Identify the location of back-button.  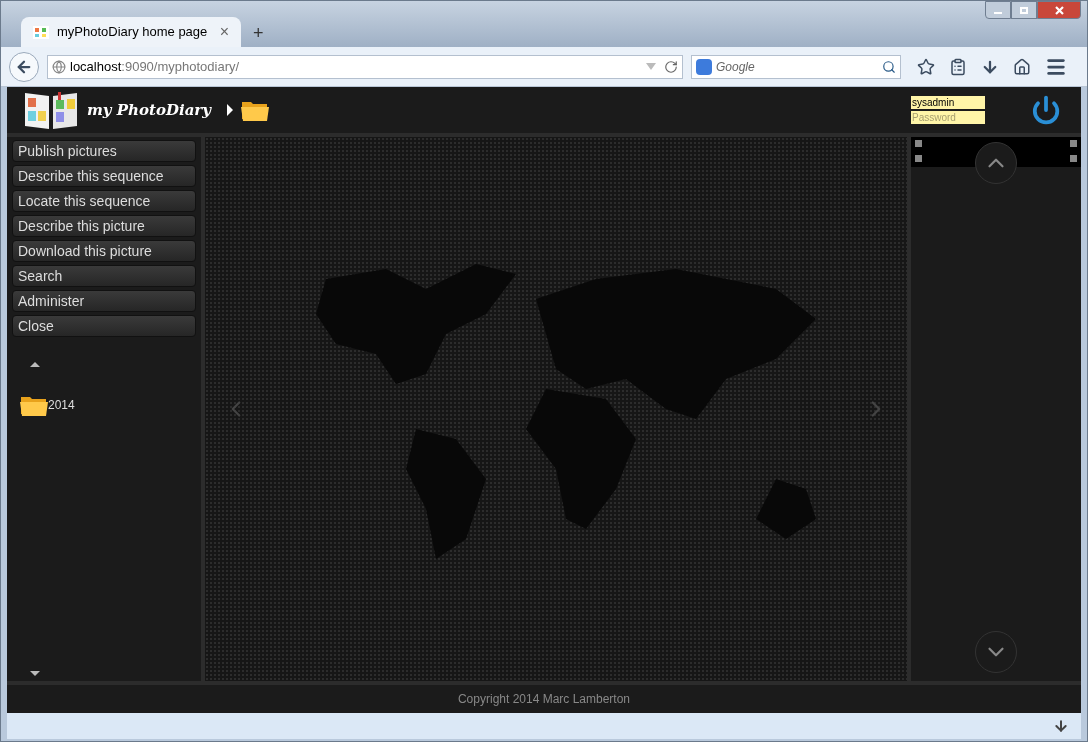
(24, 66).